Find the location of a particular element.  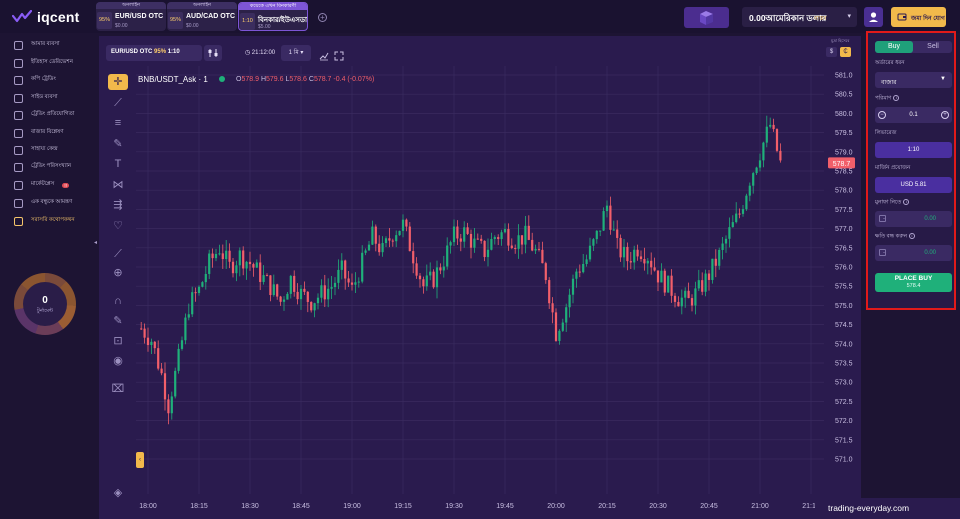

pattern-tool-icon: ⋈ is located at coordinates (118, 185).